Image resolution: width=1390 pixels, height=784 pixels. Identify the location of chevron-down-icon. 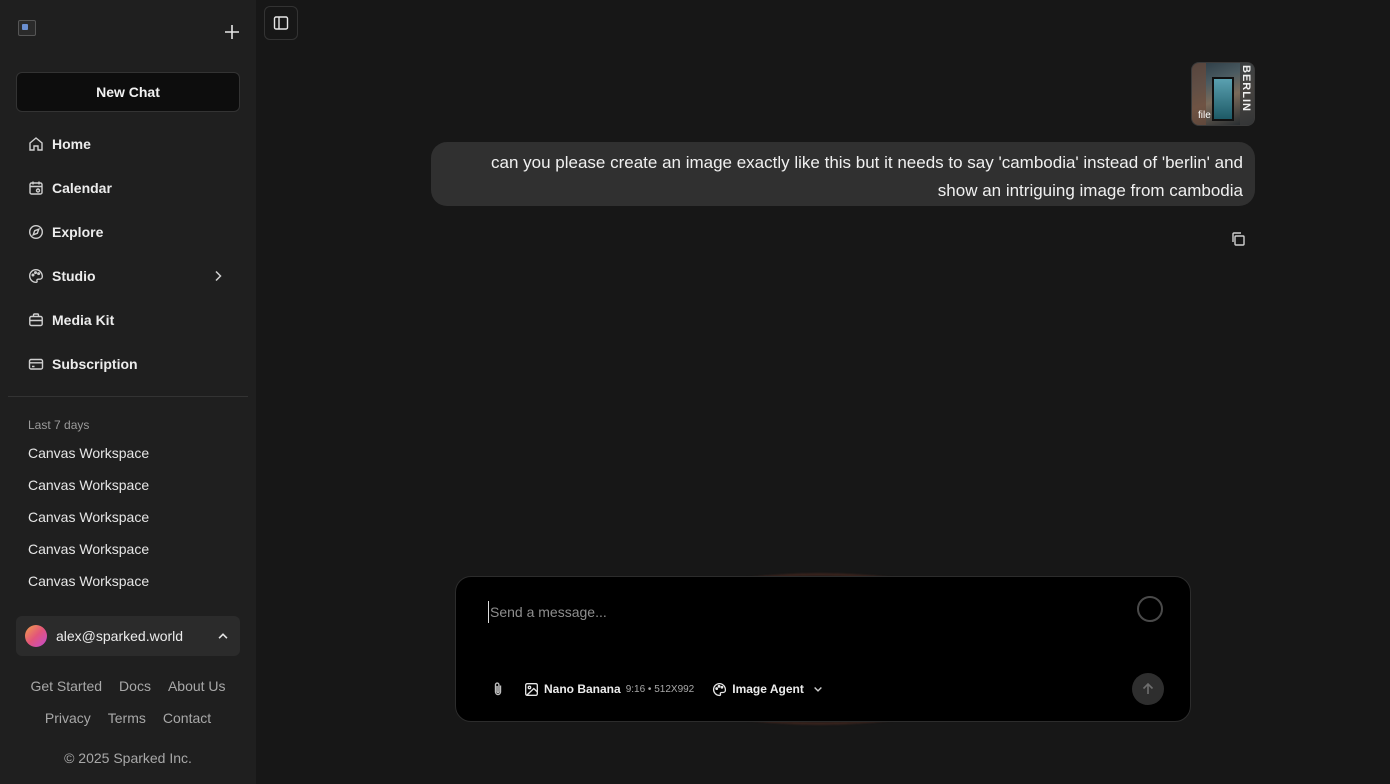
(817, 689).